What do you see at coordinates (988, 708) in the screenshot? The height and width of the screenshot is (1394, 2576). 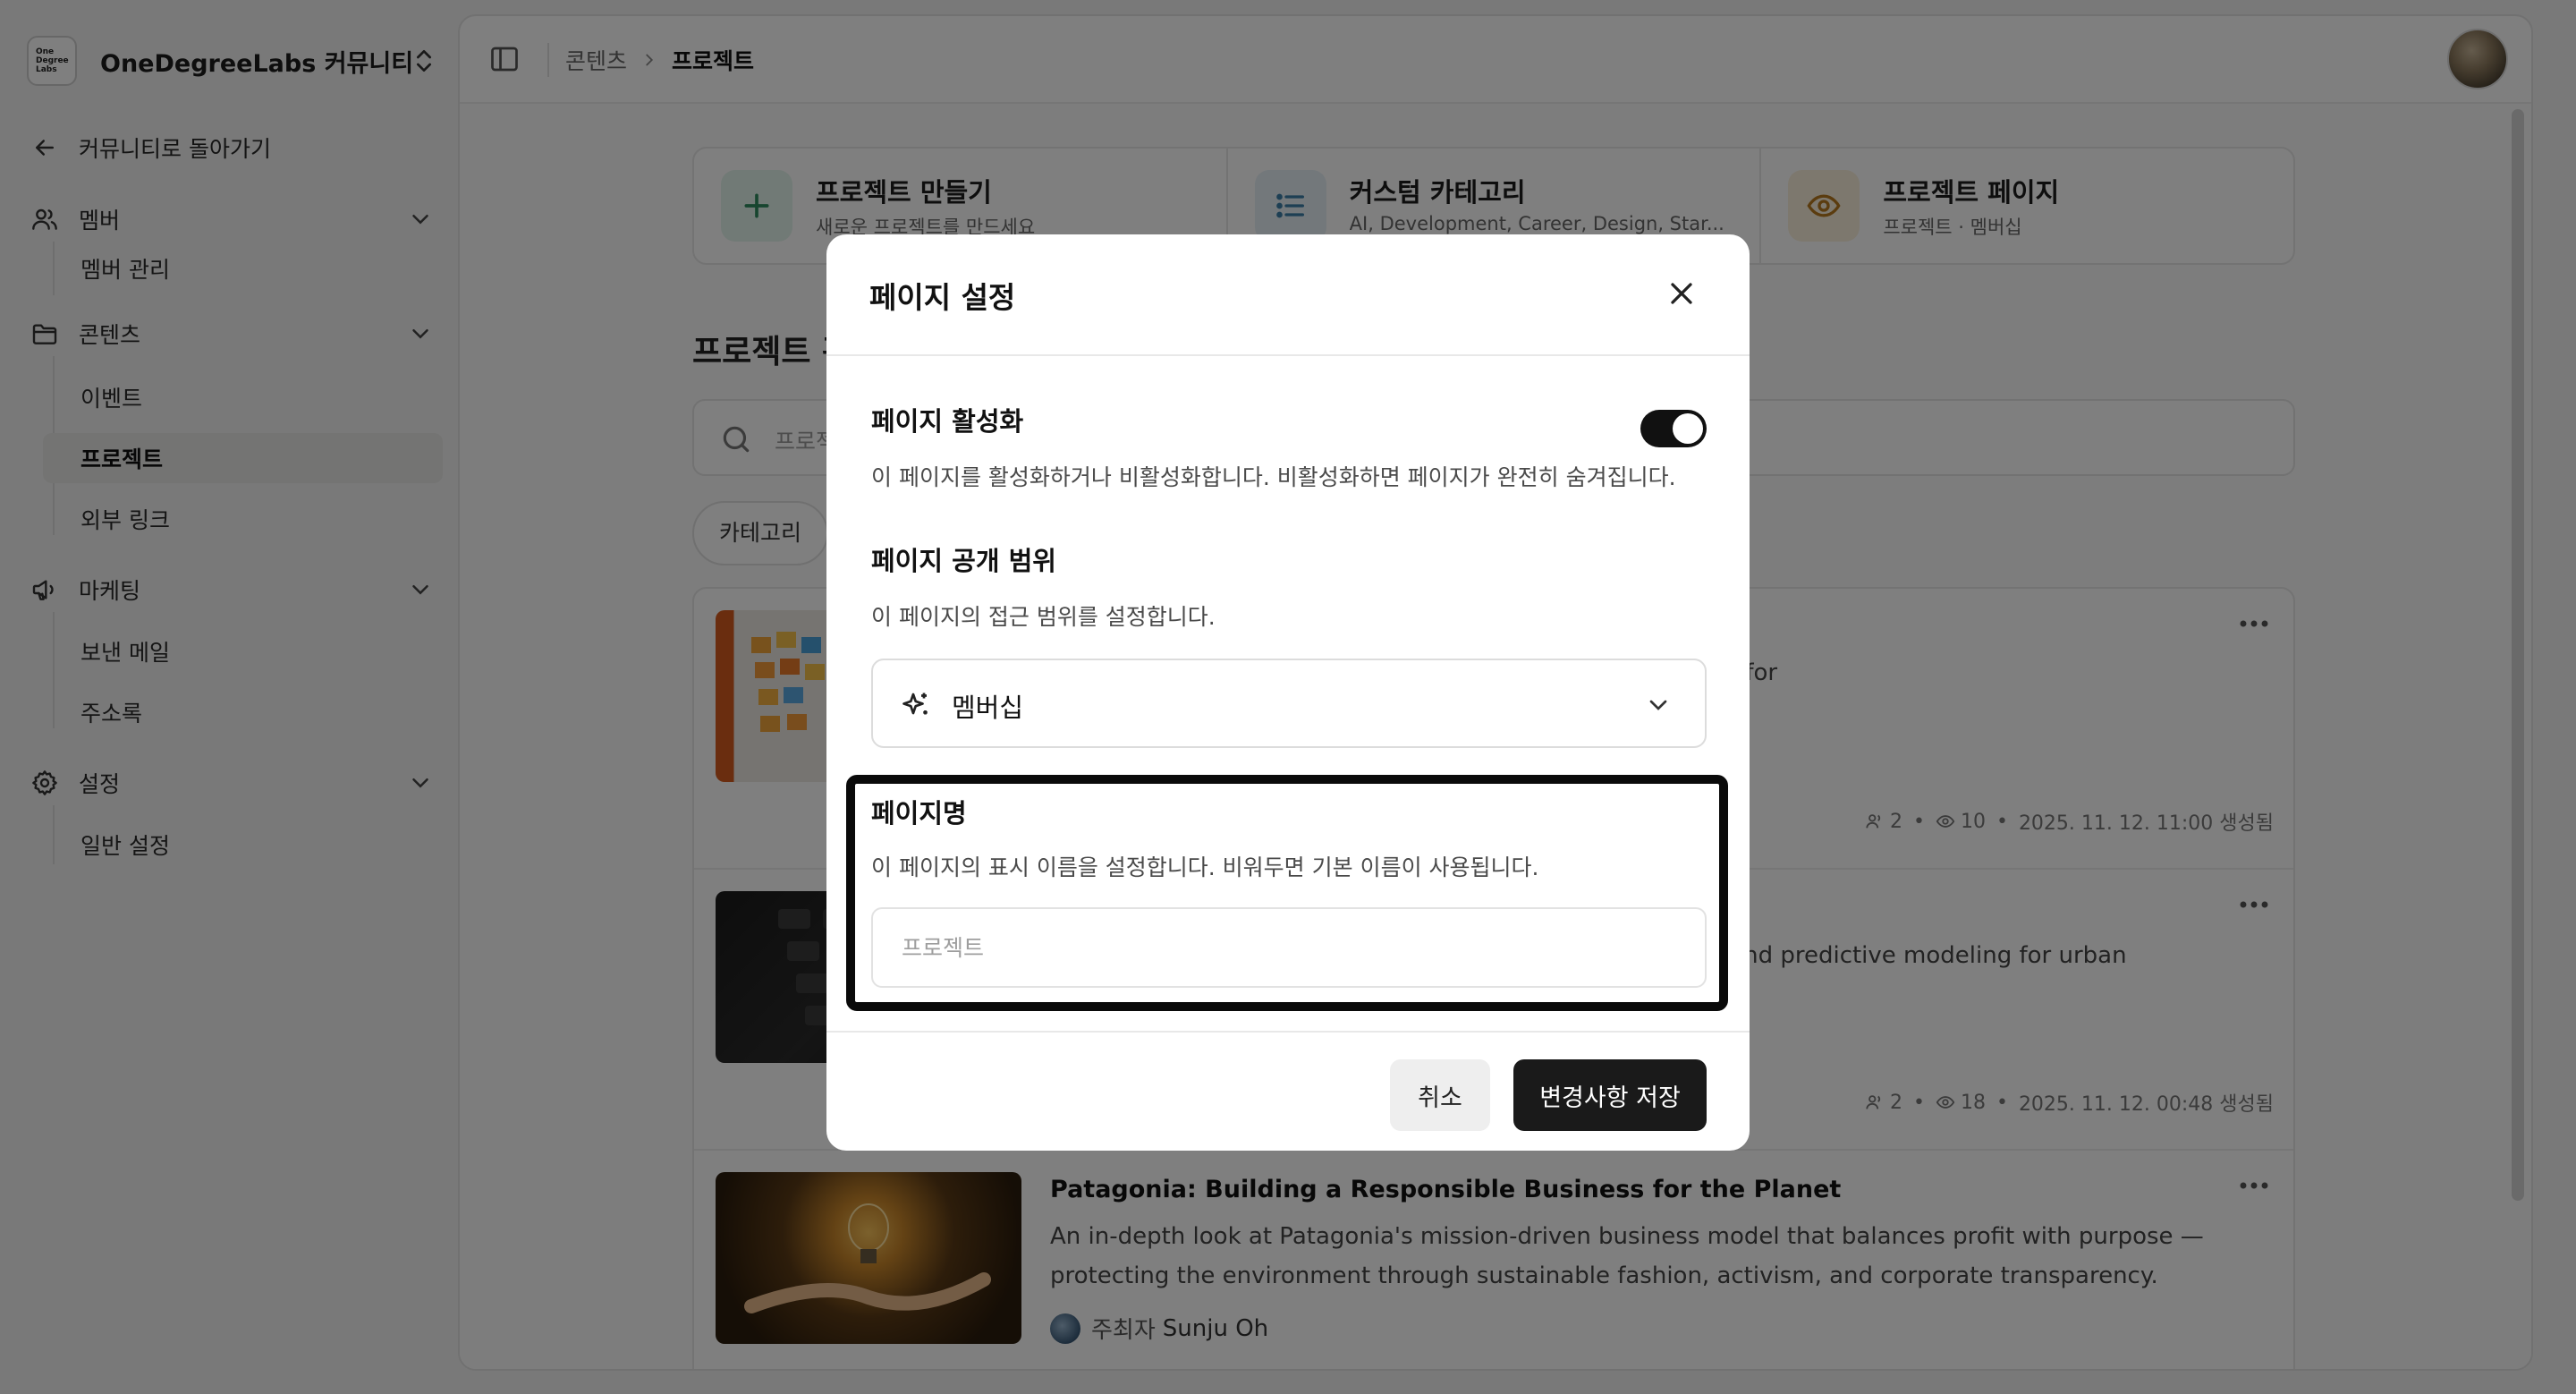 I see `visibility-selected-value: 멤버십` at bounding box center [988, 708].